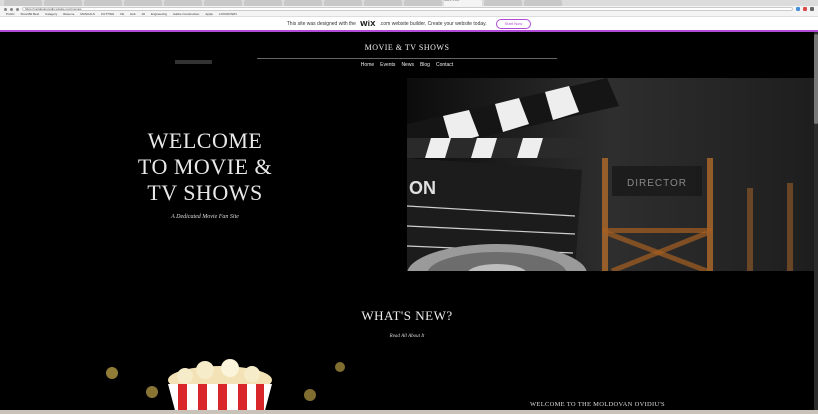 Image resolution: width=818 pixels, height=414 pixels. What do you see at coordinates (17, 9) in the screenshot?
I see `reload-icon` at bounding box center [17, 9].